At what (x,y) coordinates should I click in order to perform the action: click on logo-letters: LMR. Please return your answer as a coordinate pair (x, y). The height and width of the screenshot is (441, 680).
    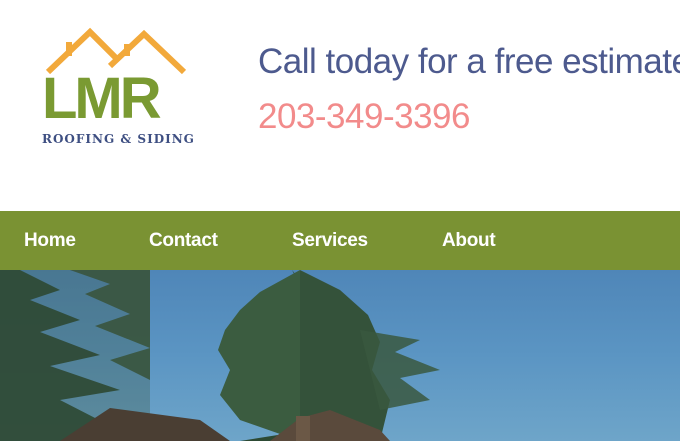
    Looking at the image, I should click on (102, 98).